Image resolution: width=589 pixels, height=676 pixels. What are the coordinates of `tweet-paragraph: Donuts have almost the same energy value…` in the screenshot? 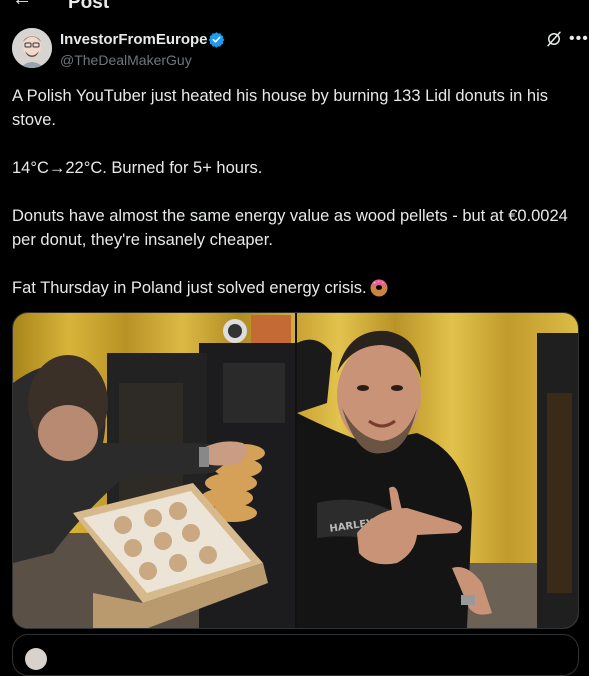 It's located at (290, 228).